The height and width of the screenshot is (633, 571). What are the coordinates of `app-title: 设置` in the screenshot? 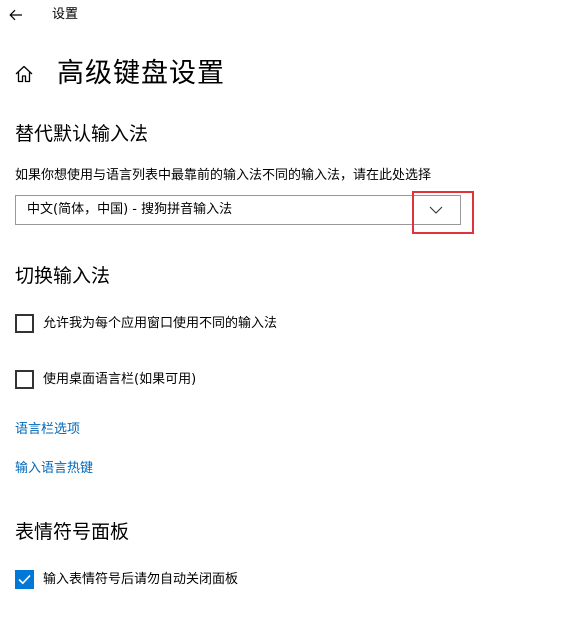 It's located at (65, 14).